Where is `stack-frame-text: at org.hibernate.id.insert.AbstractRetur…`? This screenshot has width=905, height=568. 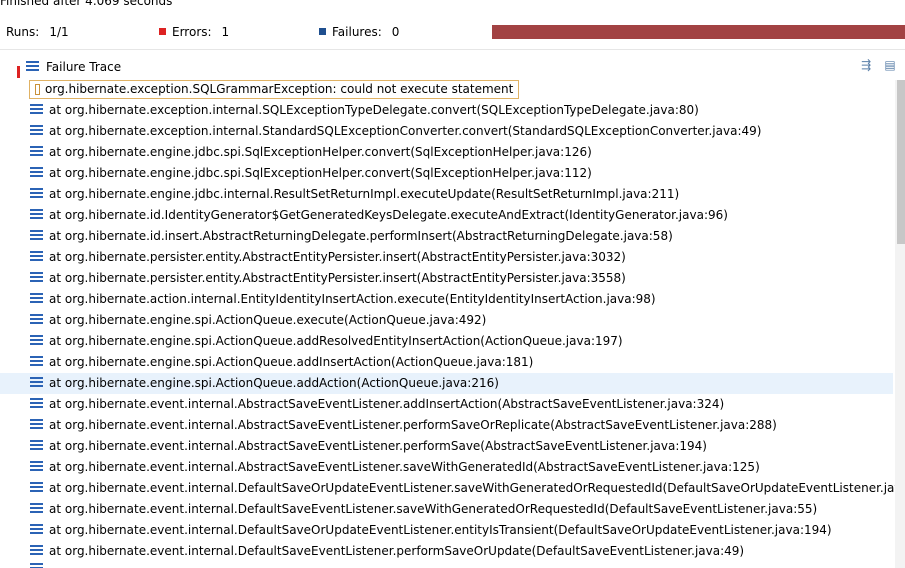 stack-frame-text: at org.hibernate.id.insert.AbstractRetur… is located at coordinates (361, 236).